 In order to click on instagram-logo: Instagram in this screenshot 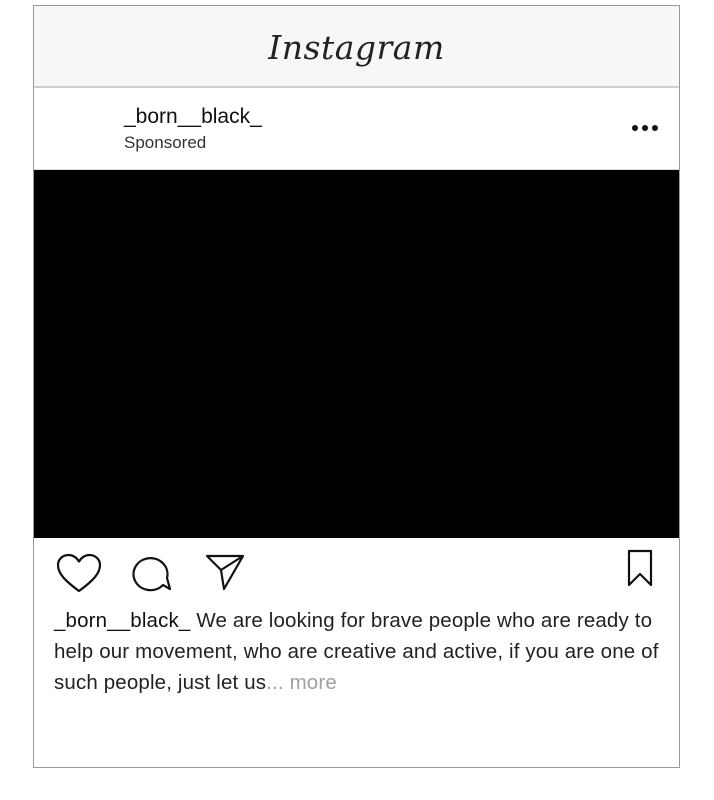, I will do `click(356, 47)`.